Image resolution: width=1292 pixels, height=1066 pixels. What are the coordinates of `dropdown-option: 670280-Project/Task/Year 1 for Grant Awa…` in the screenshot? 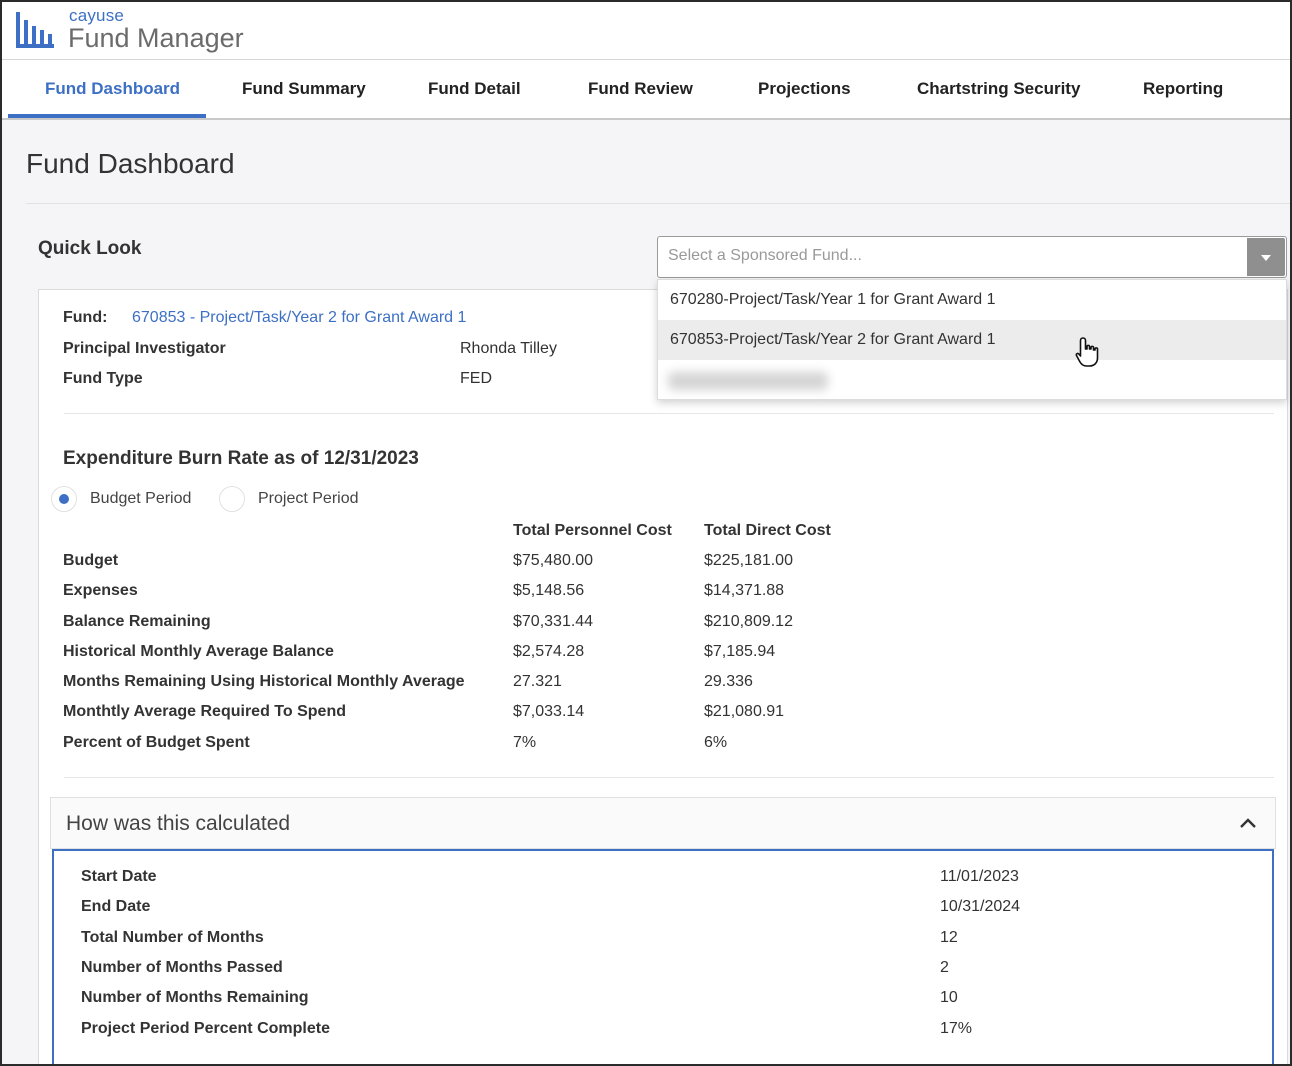 It's located at (972, 300).